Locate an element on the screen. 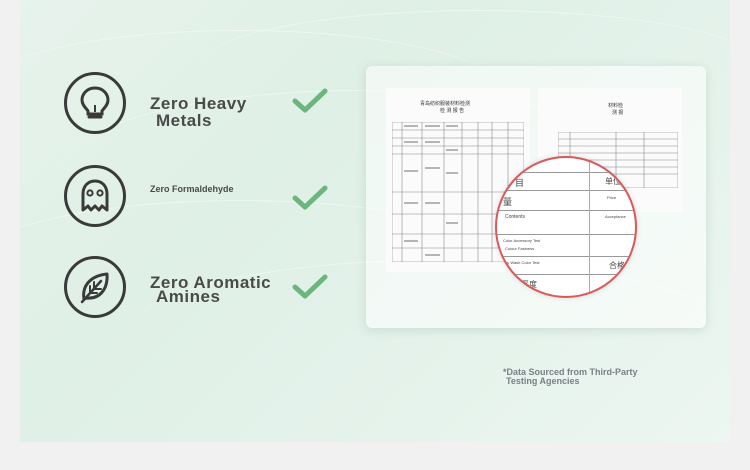 Image resolution: width=750 pixels, height=470 pixels. magnifier-text: Colour Fastness is located at coordinates (520, 248).